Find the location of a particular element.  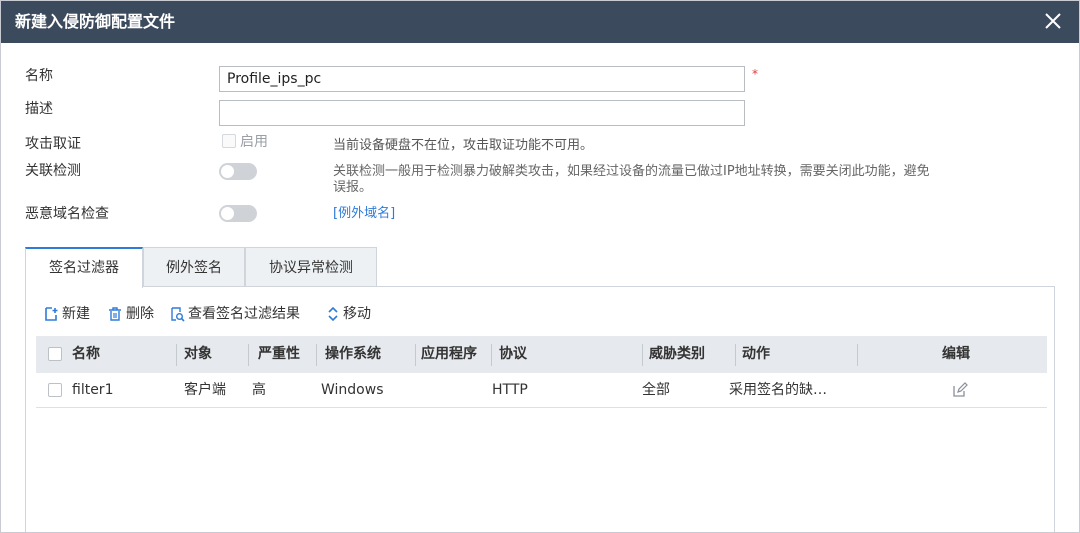

forensics-enable-label: 启用 is located at coordinates (254, 142).